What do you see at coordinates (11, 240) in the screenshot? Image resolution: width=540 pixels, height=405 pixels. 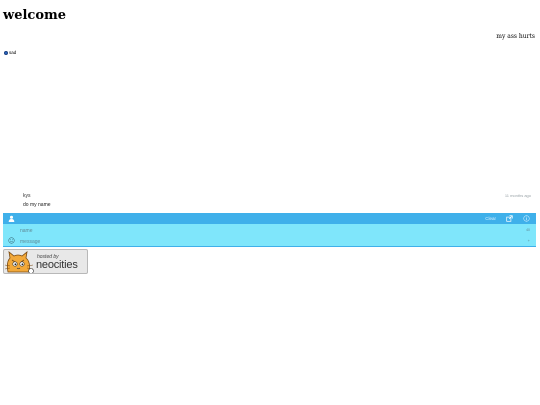 I see `smiley-icon` at bounding box center [11, 240].